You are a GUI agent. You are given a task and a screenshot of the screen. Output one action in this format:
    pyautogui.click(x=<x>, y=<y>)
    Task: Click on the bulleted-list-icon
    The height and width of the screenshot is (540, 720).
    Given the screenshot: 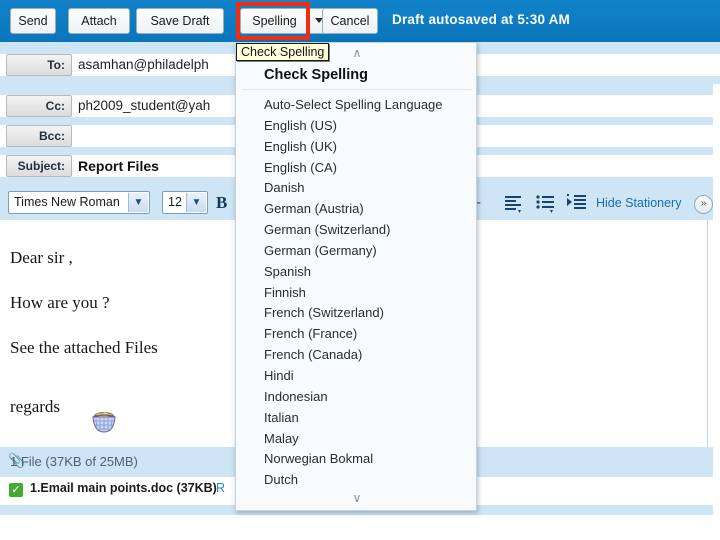 What is the action you would take?
    pyautogui.click(x=546, y=203)
    